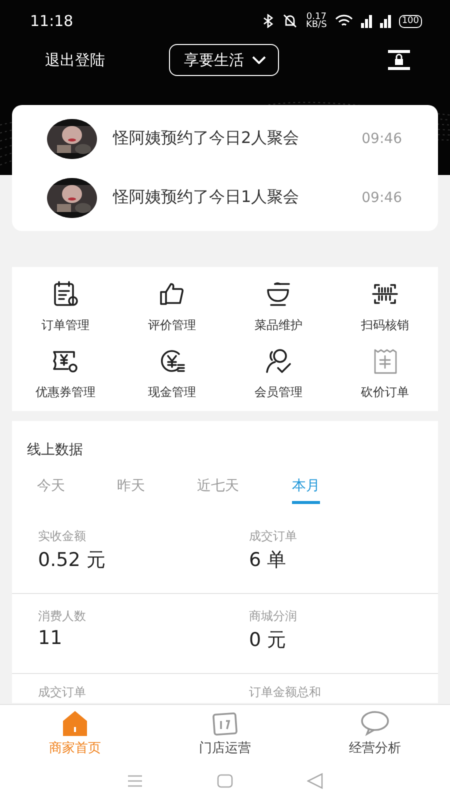 The height and width of the screenshot is (800, 450). Describe the element at coordinates (316, 17) in the screenshot. I see `network-speed: 0.17` at that location.